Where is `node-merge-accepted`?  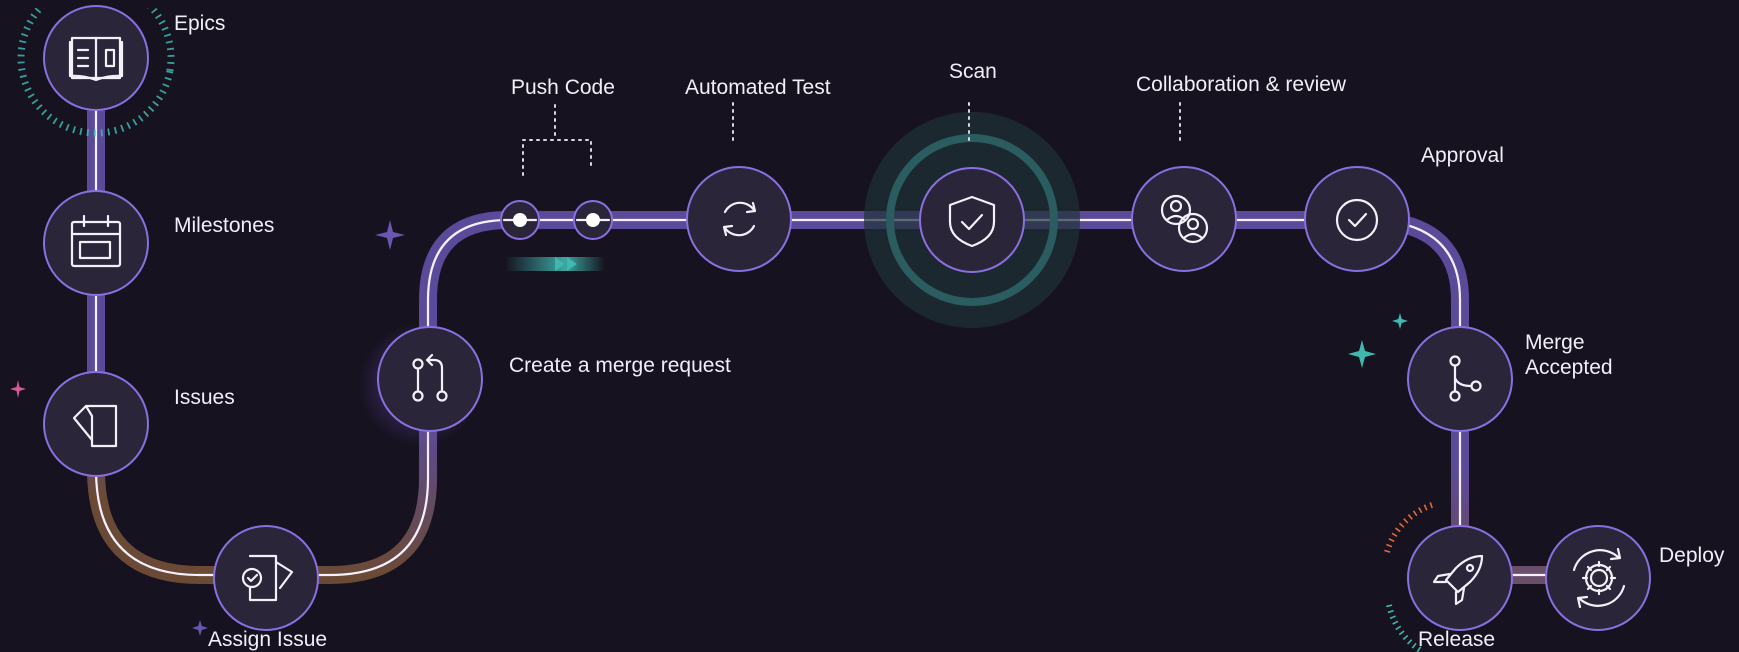
node-merge-accepted is located at coordinates (1460, 379).